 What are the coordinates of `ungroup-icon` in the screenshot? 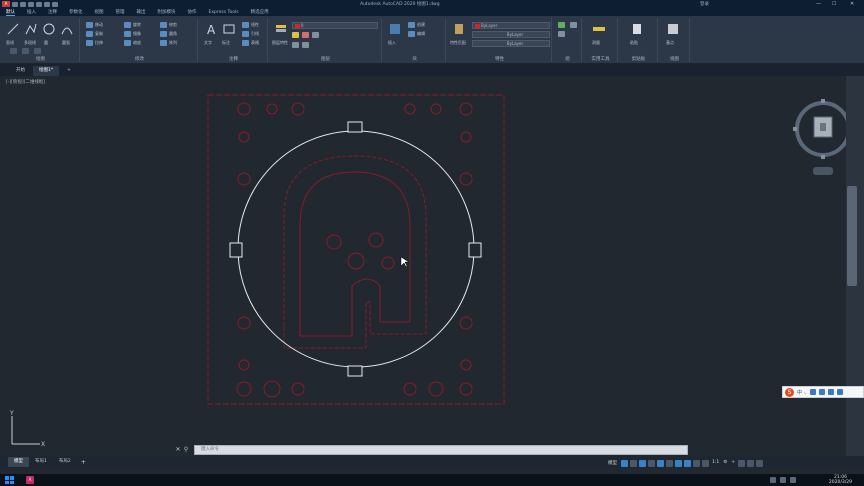 It's located at (561, 34).